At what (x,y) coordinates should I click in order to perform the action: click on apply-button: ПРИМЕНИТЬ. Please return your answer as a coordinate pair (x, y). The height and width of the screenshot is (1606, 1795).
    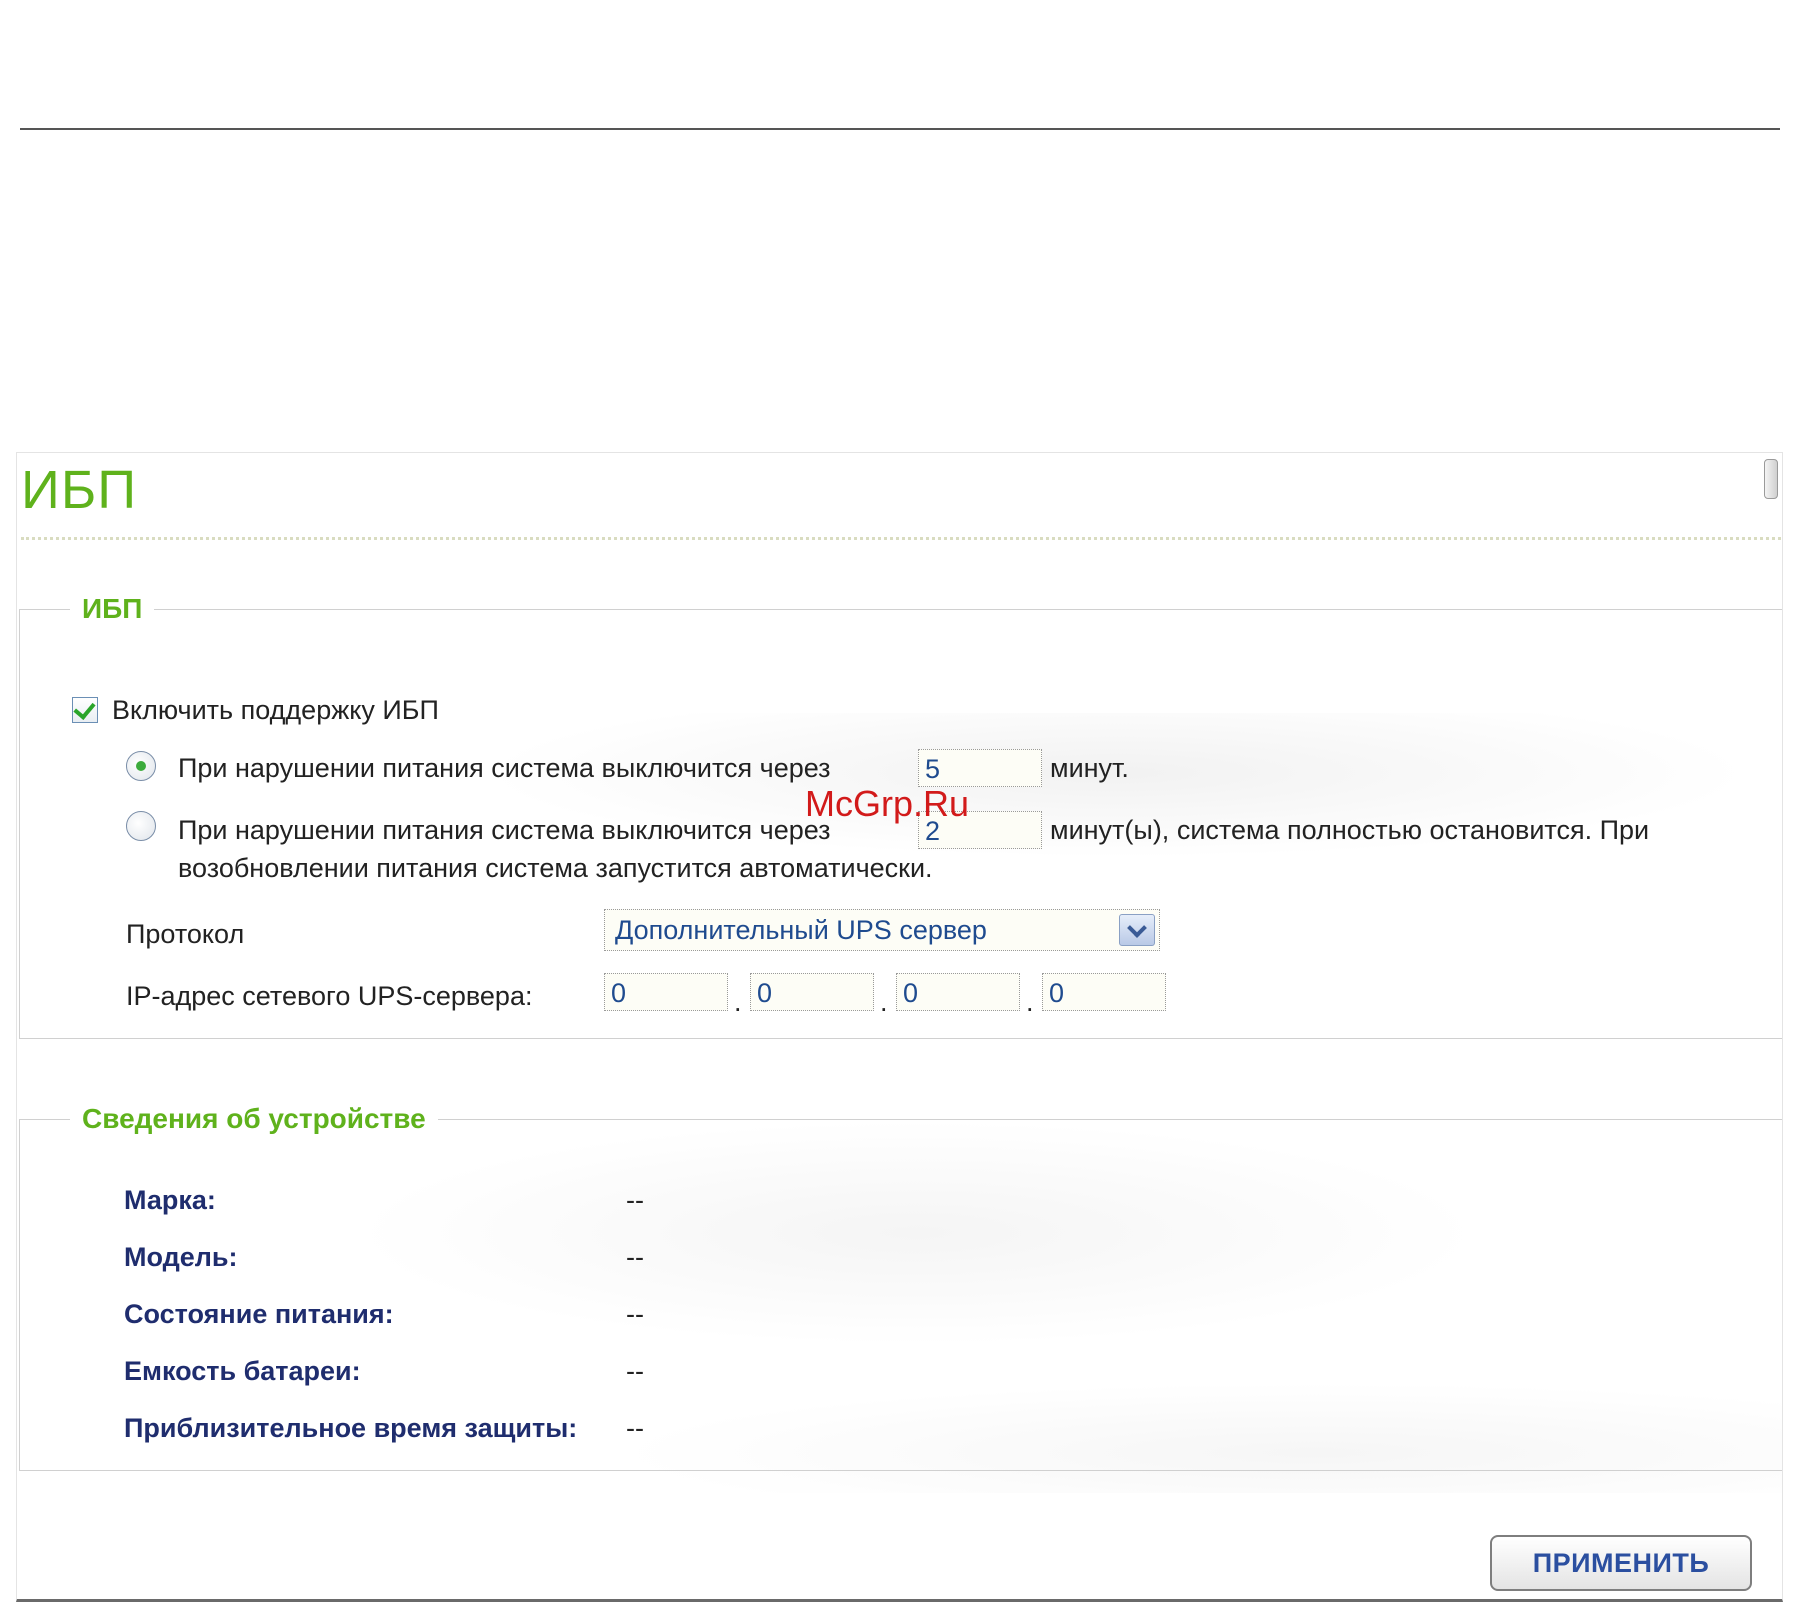
    Looking at the image, I should click on (1621, 1563).